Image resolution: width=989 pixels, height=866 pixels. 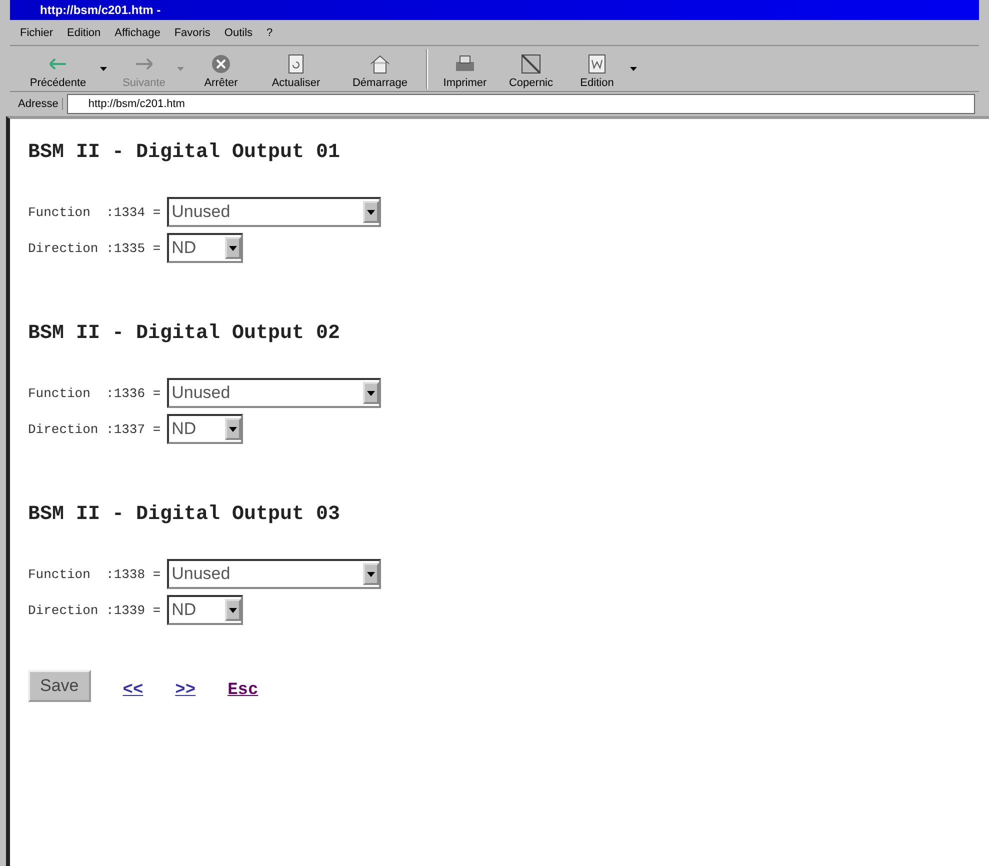 I want to click on field-label: Direction :1335 =, so click(x=94, y=248).